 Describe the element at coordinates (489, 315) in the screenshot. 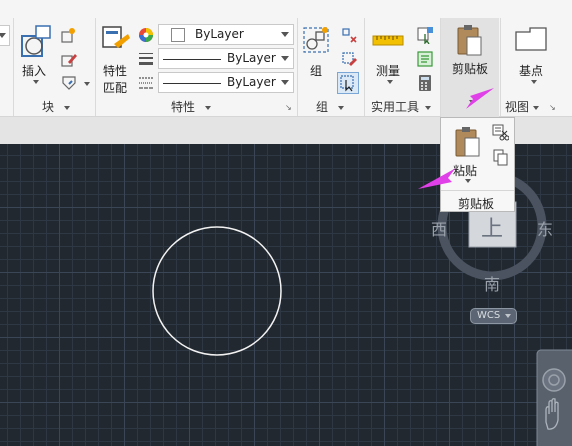

I see `wcs-label: WCS` at that location.